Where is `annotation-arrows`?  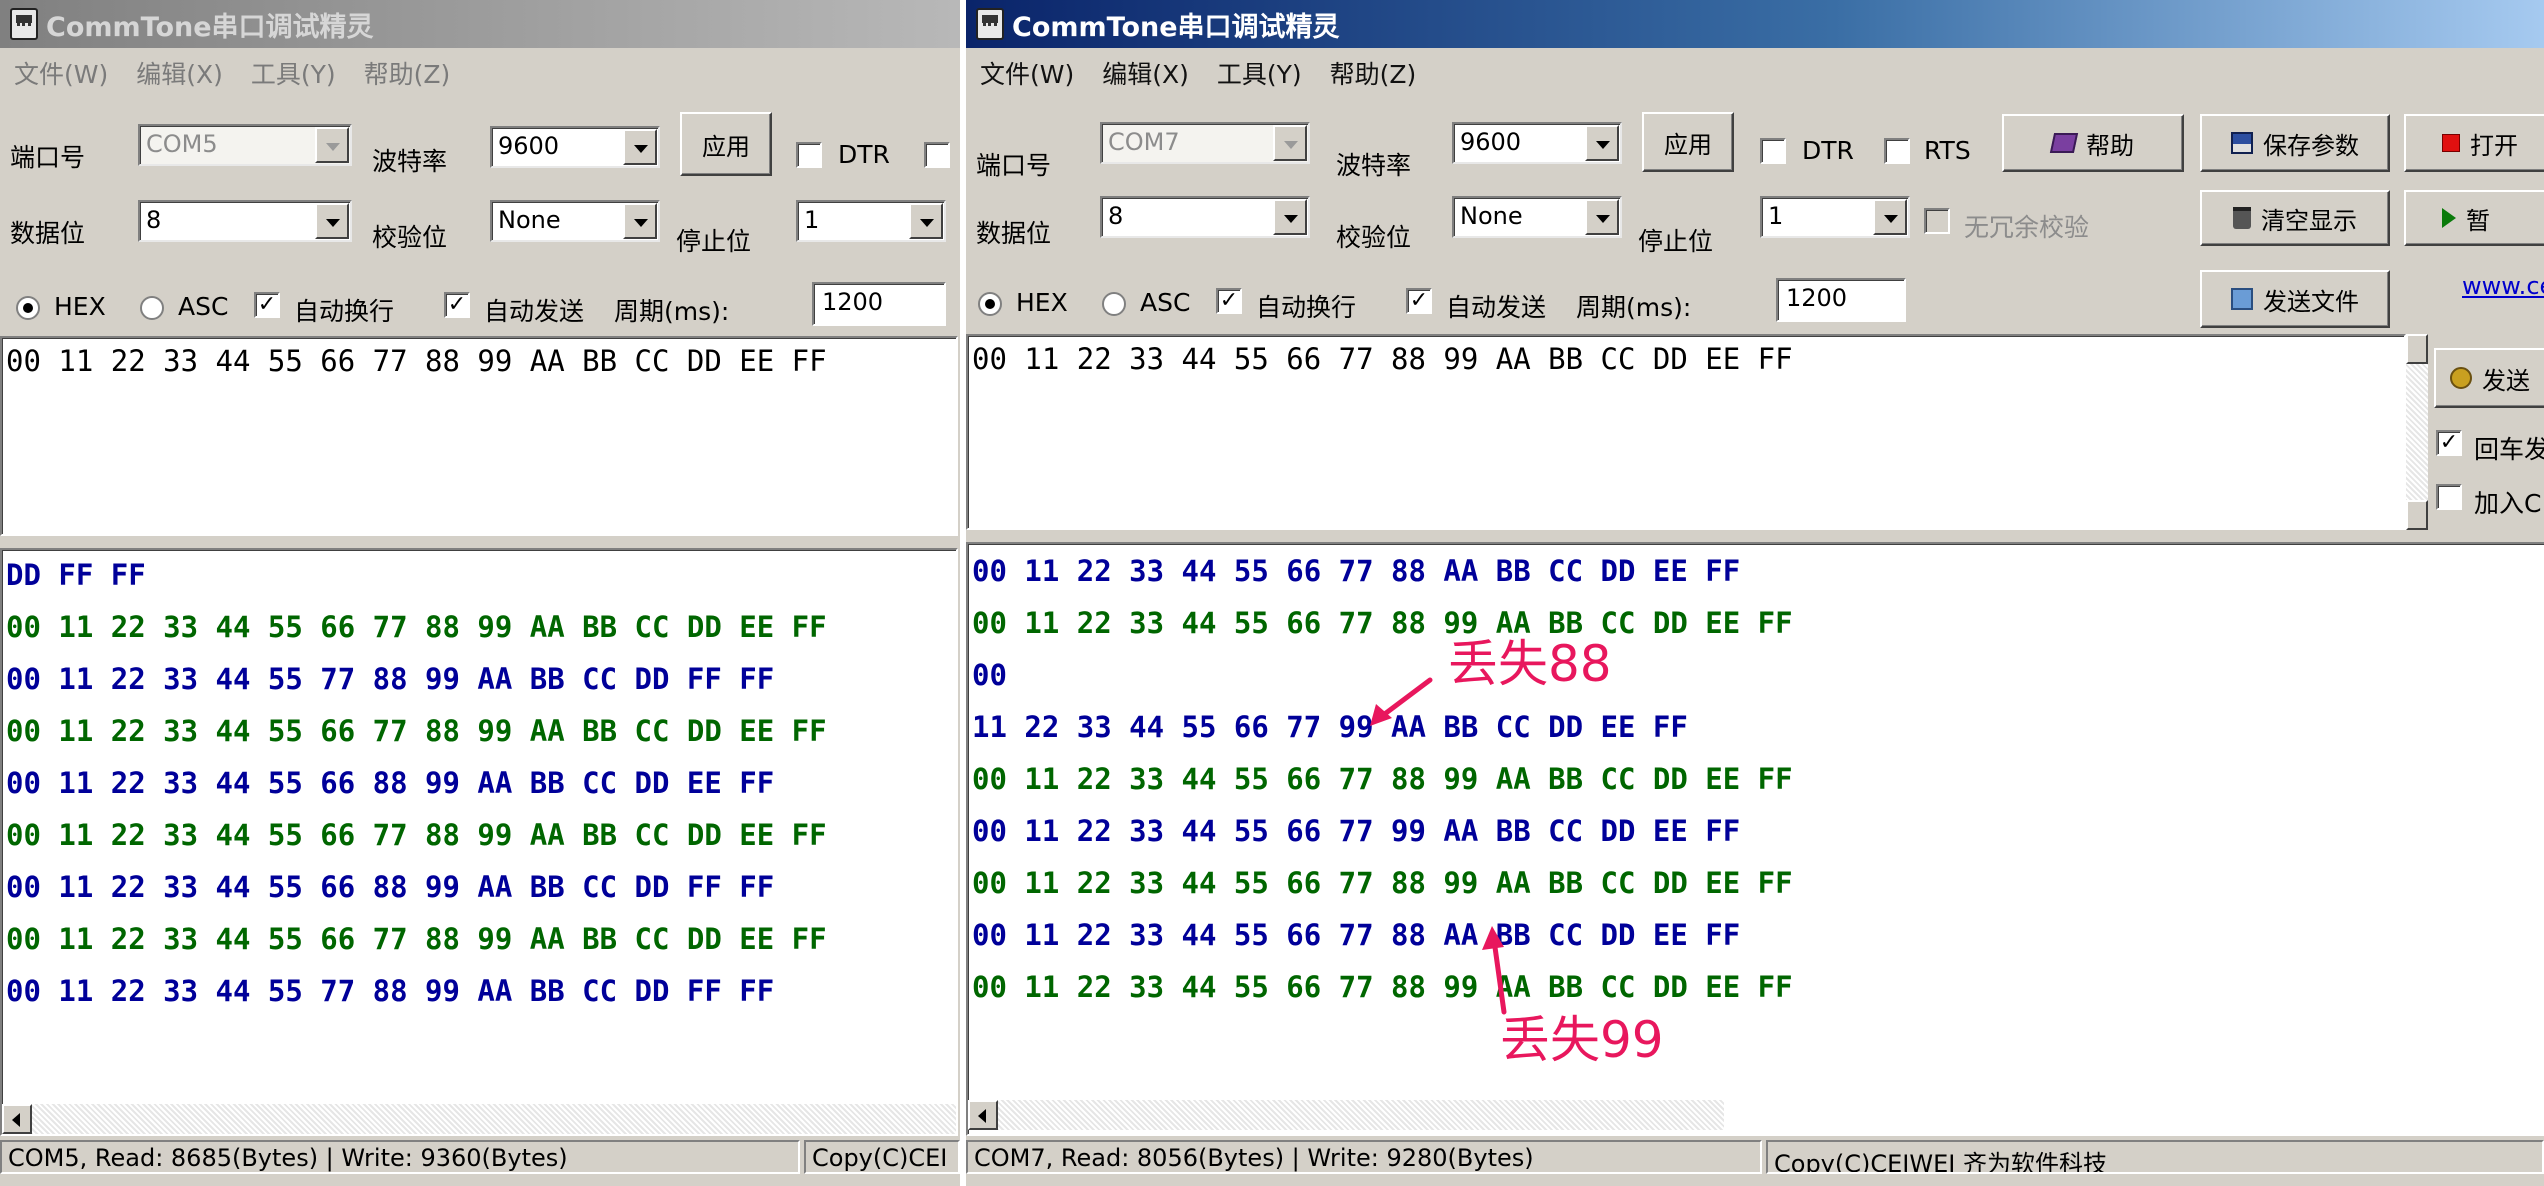 annotation-arrows is located at coordinates (1438, 846).